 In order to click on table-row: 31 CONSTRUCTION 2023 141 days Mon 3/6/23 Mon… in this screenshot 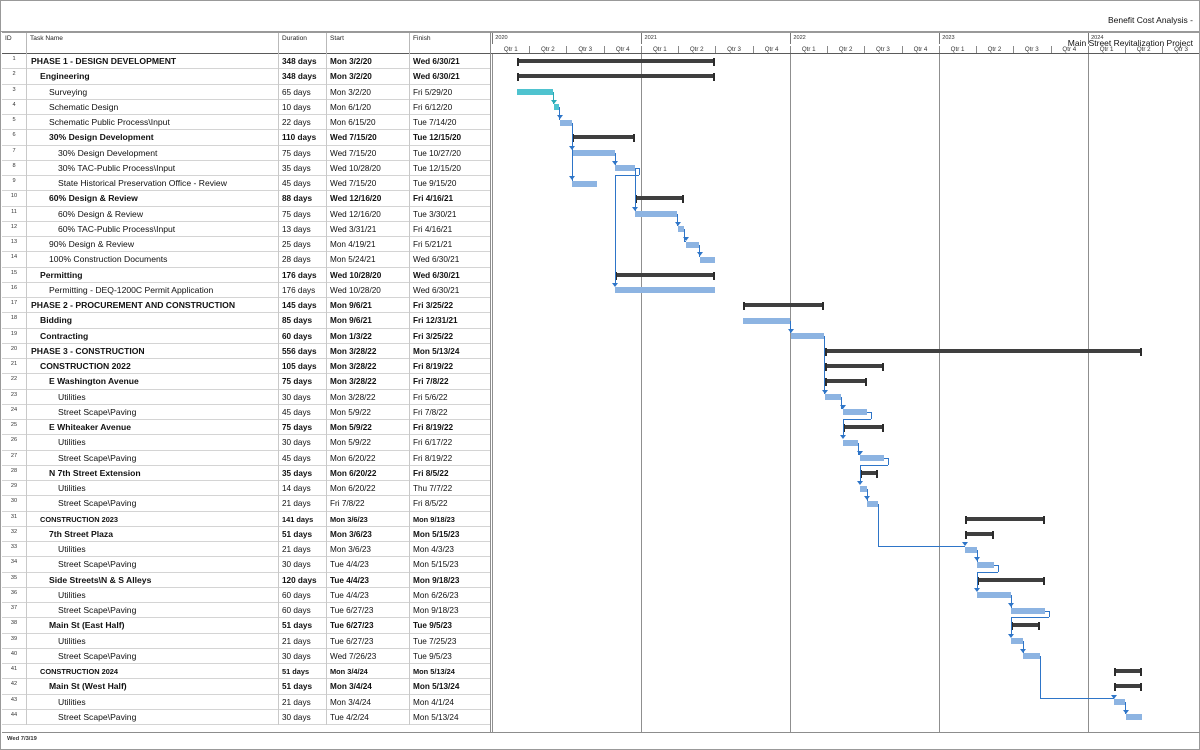, I will do `click(246, 519)`.